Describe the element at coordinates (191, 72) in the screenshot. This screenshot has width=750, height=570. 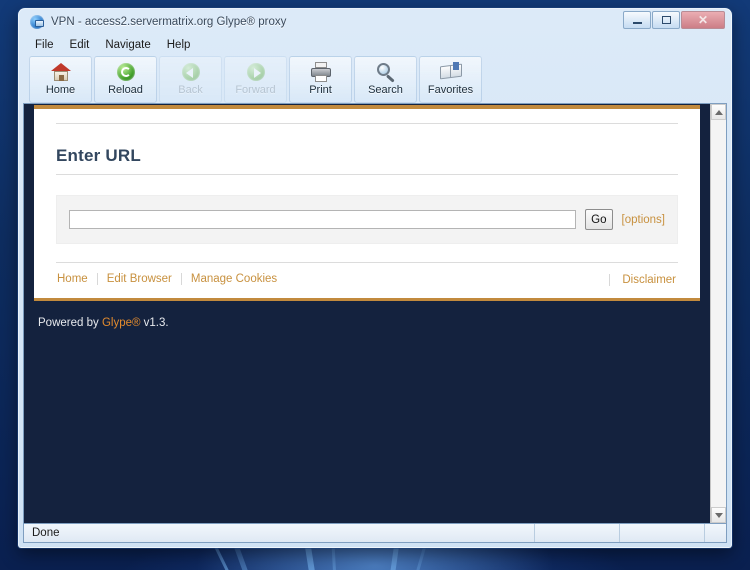
I see `arrow-left-icon` at that location.